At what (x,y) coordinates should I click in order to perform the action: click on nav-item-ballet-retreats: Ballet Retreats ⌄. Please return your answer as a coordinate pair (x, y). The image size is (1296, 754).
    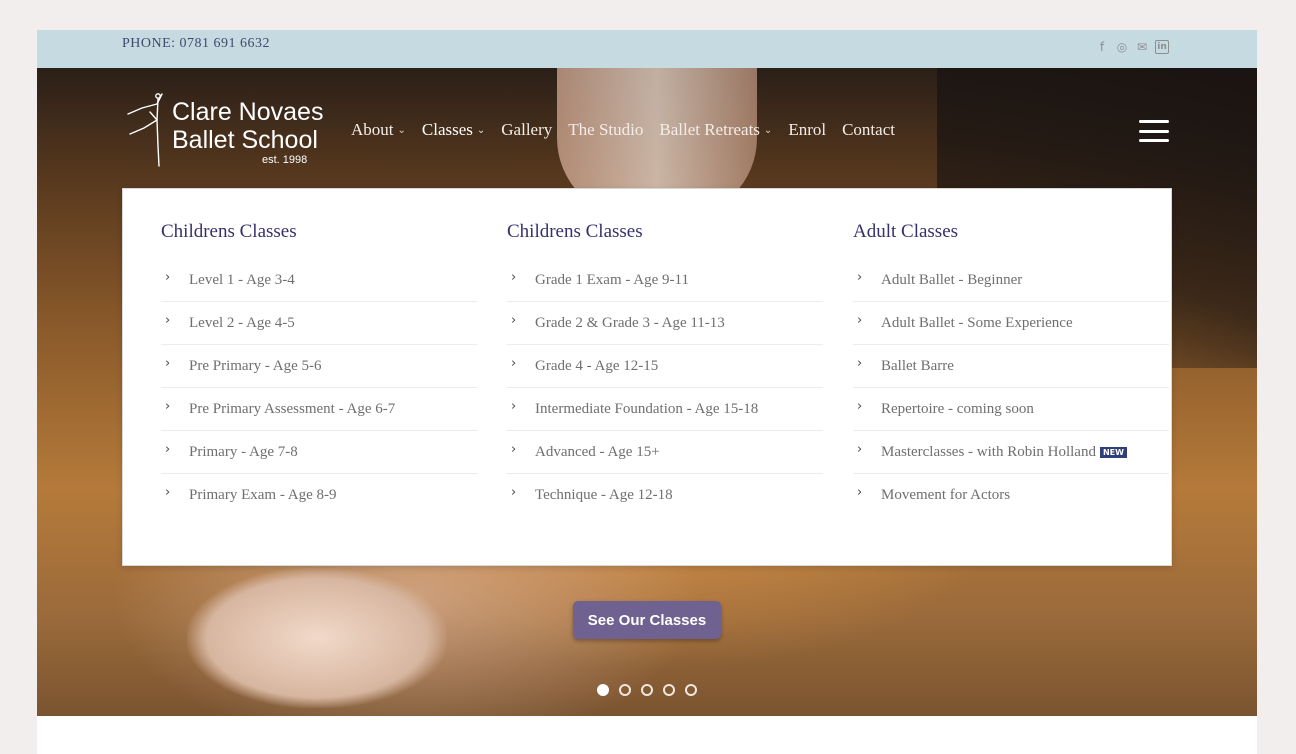
    Looking at the image, I should click on (715, 130).